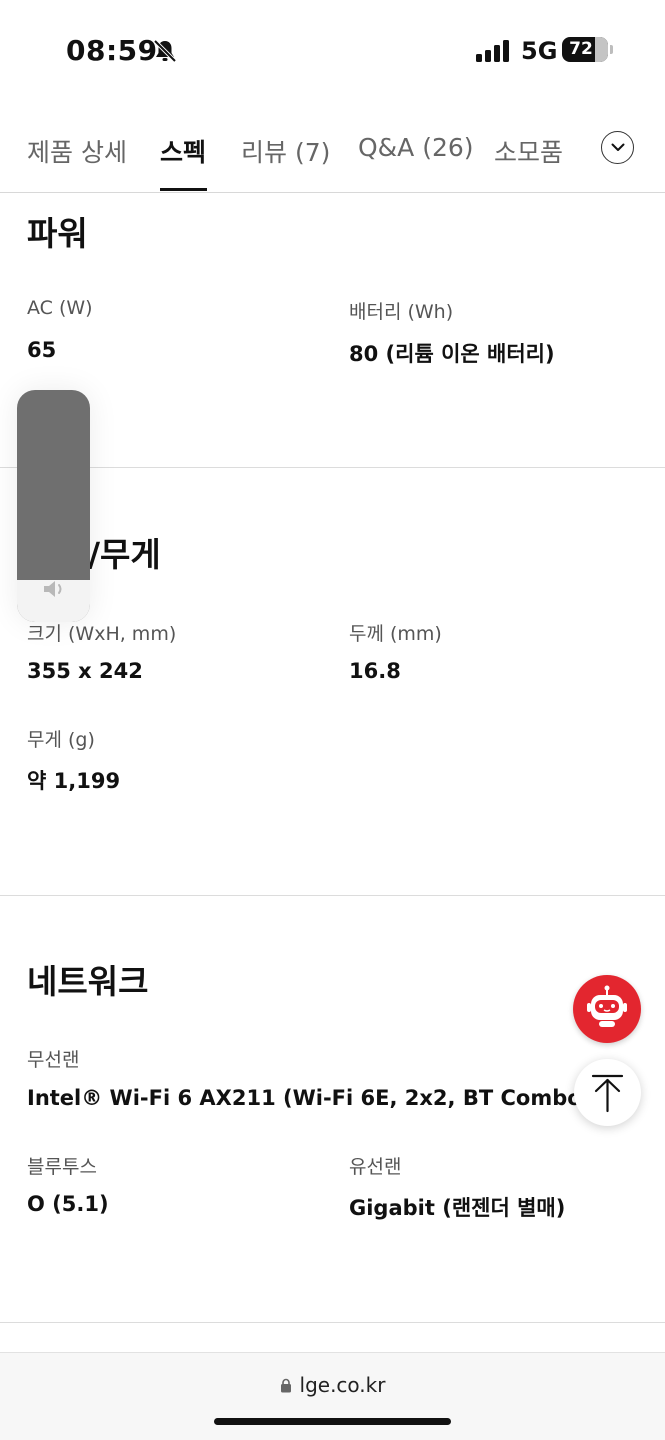 The height and width of the screenshot is (1440, 665). I want to click on section-title-power: 파워, so click(57, 233).